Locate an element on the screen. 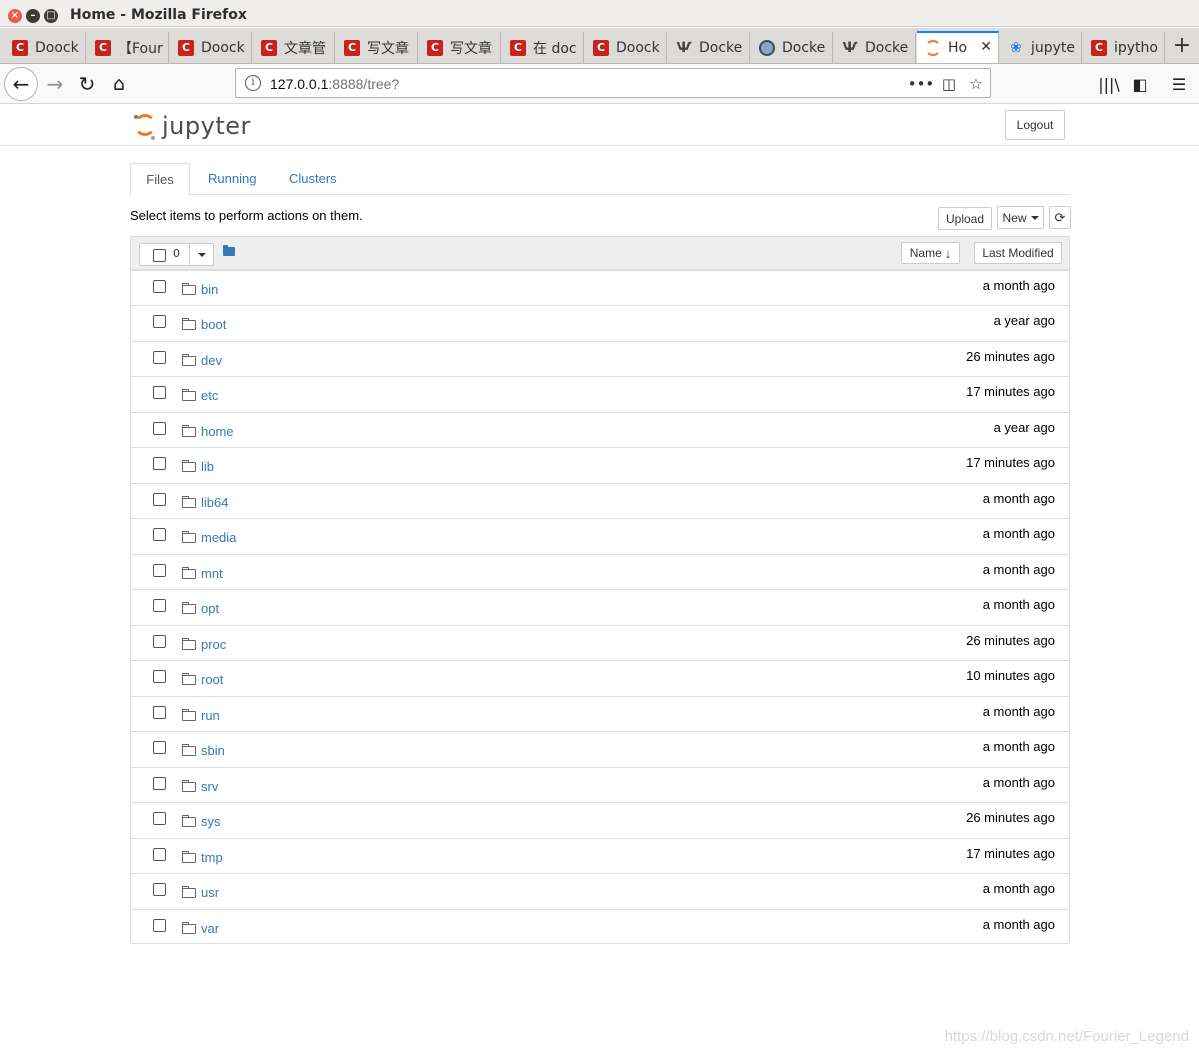 This screenshot has width=1199, height=1056. folder-name-link: sbin is located at coordinates (213, 750).